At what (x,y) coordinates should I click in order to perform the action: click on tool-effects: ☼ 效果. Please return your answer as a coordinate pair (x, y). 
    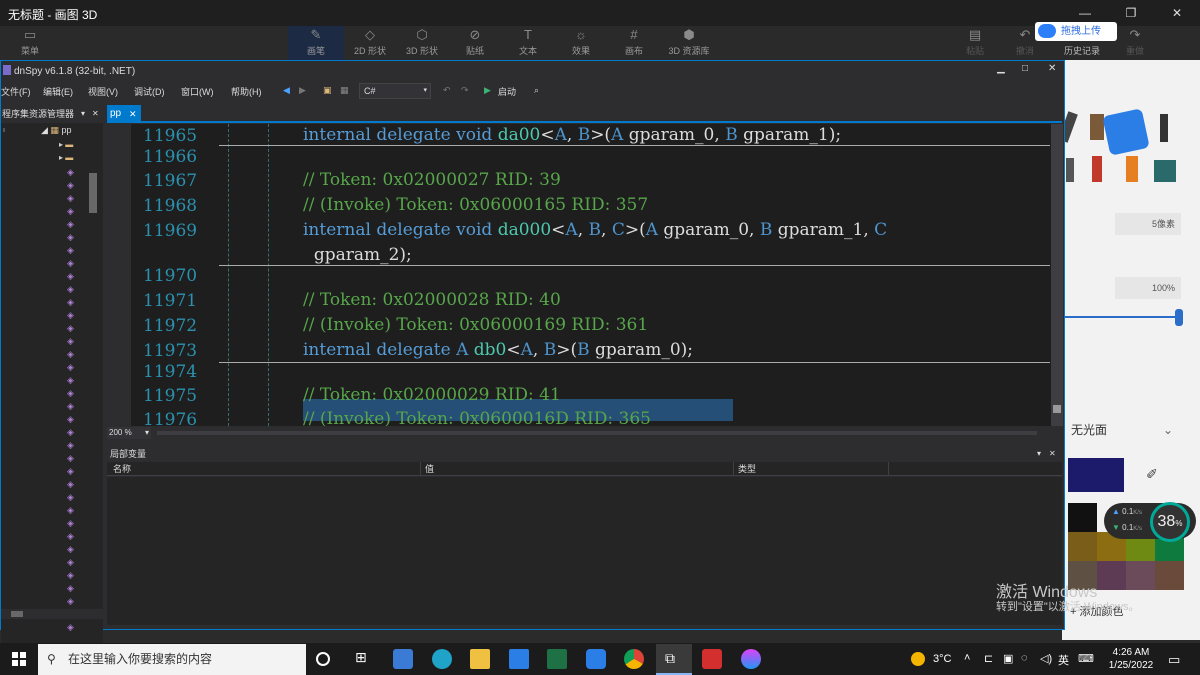
    Looking at the image, I should click on (581, 43).